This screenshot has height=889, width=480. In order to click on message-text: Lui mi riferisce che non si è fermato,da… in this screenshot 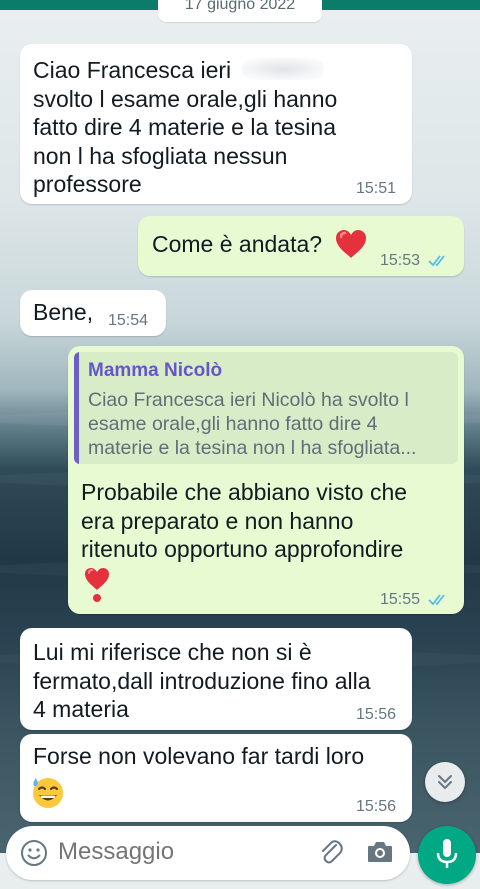, I will do `click(202, 680)`.